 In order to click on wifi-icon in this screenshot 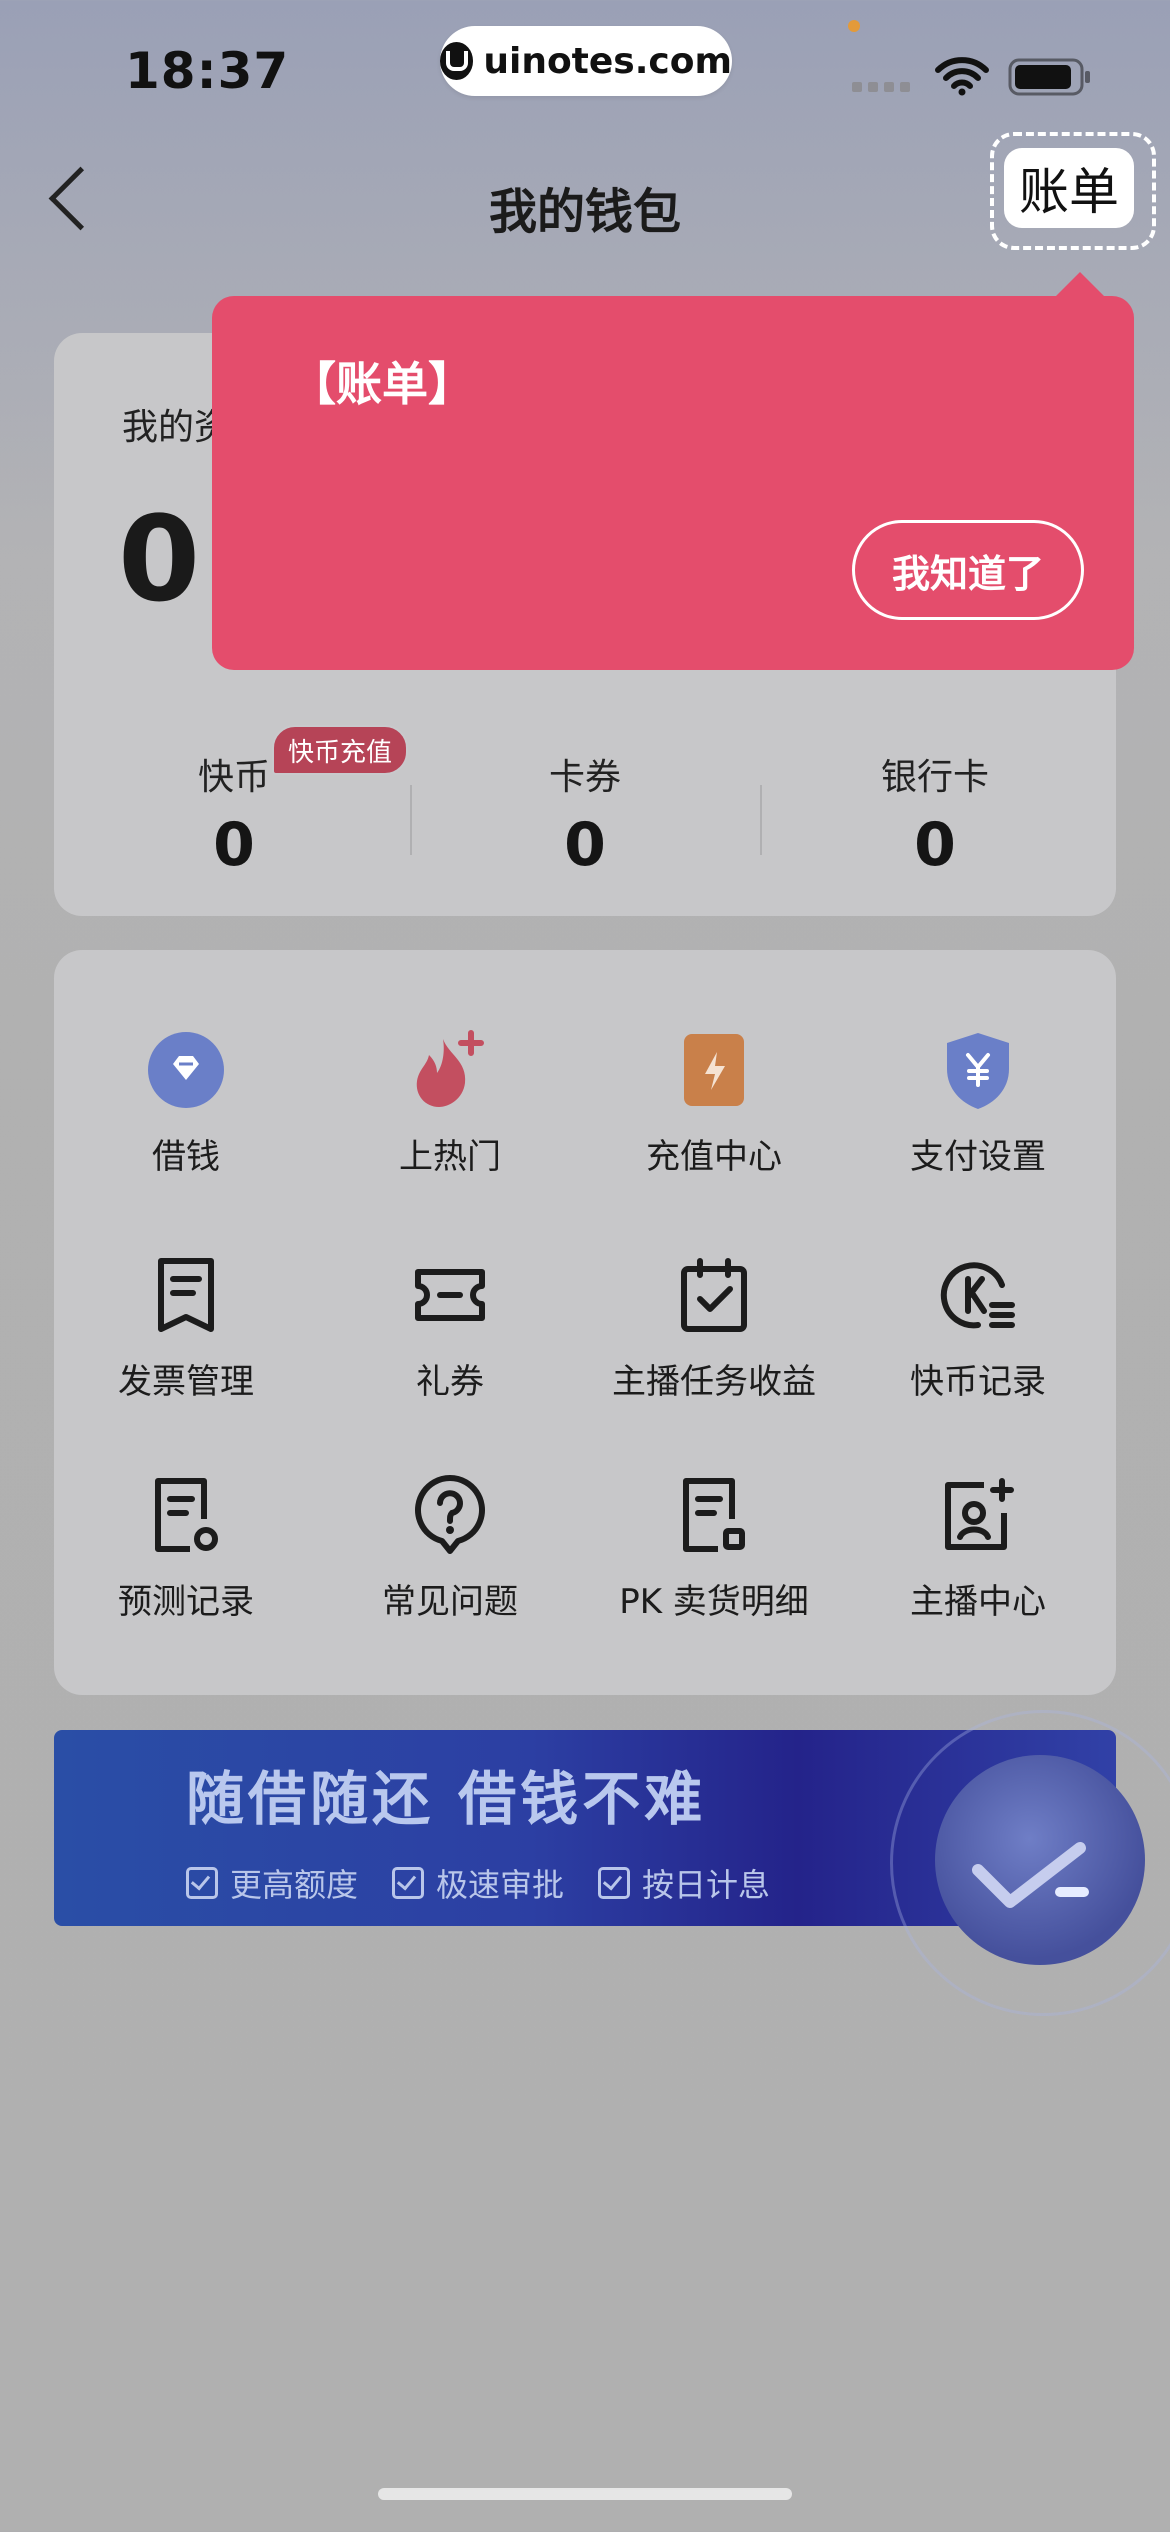, I will do `click(962, 76)`.